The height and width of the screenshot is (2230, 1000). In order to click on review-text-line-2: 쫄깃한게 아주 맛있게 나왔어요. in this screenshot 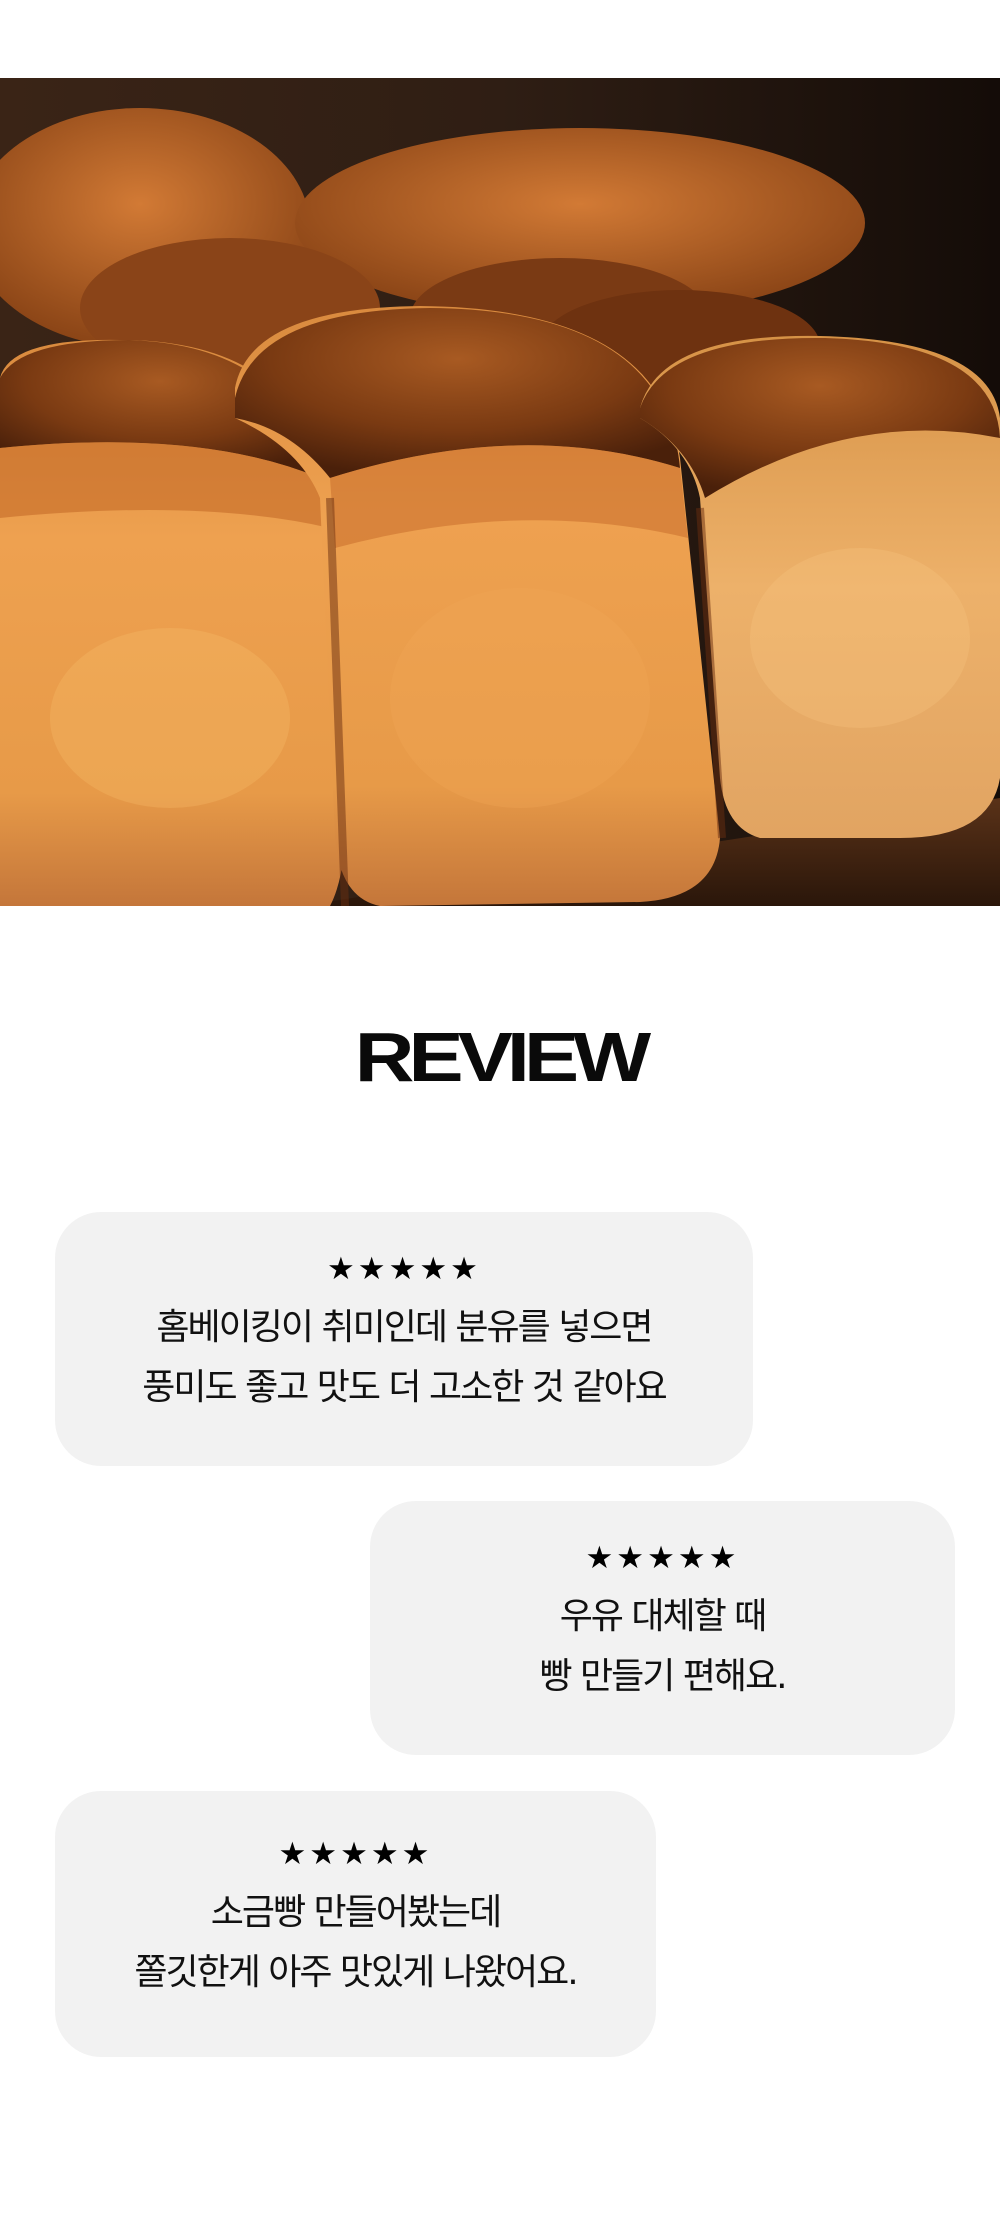, I will do `click(356, 1972)`.